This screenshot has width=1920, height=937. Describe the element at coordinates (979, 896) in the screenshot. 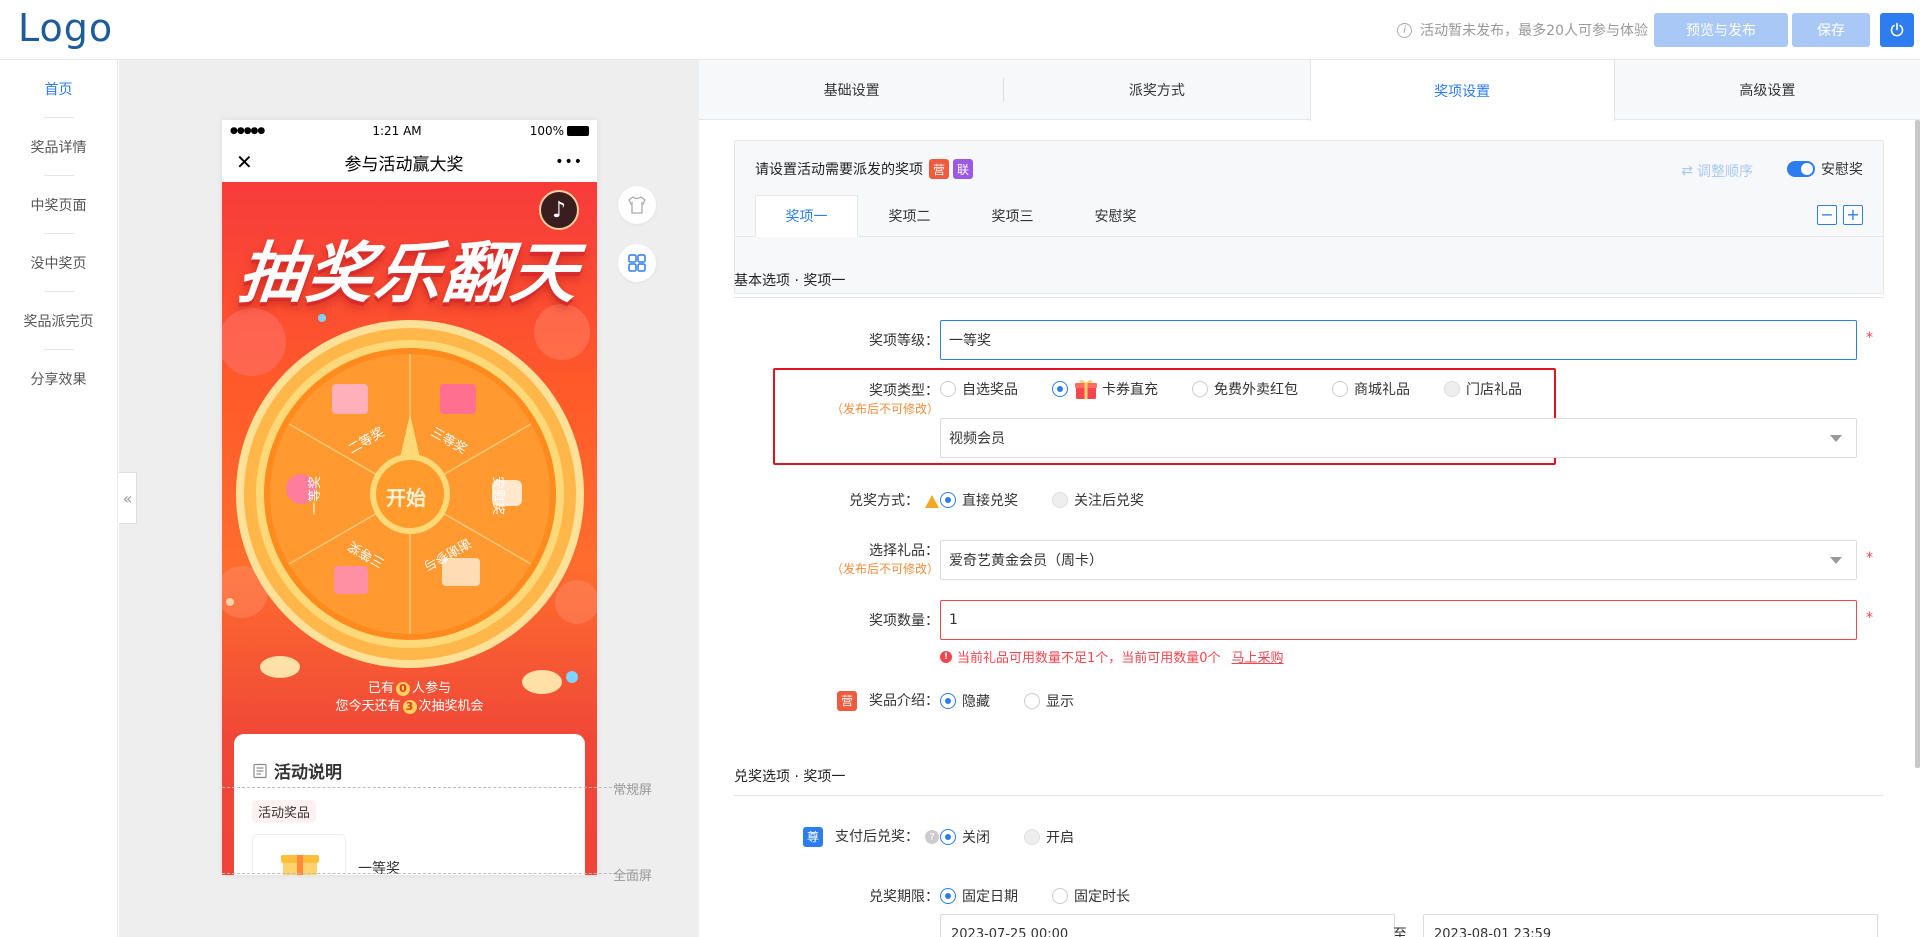

I see `radio-fixed-date: 固定日期` at that location.